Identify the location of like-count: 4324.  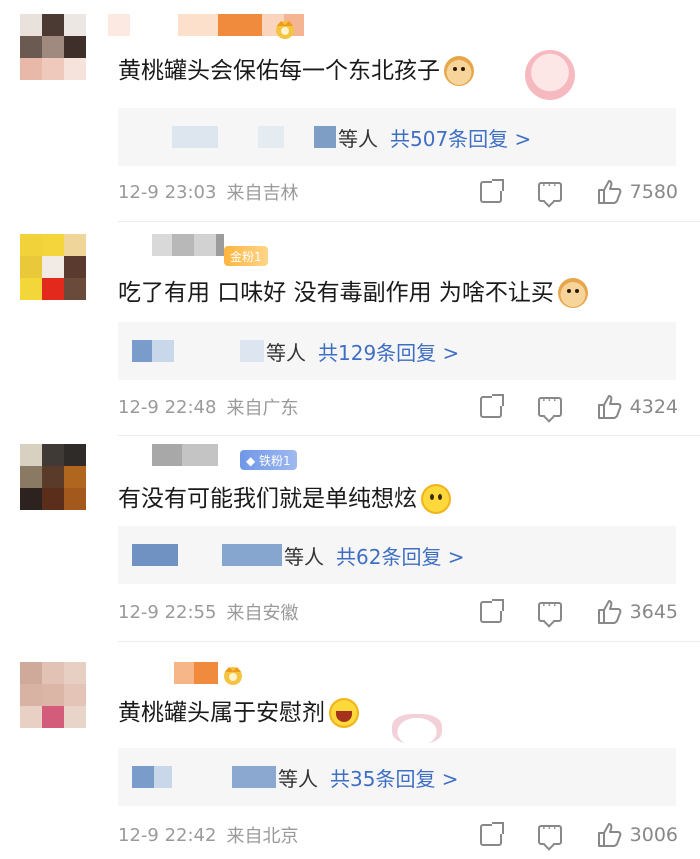
(653, 407).